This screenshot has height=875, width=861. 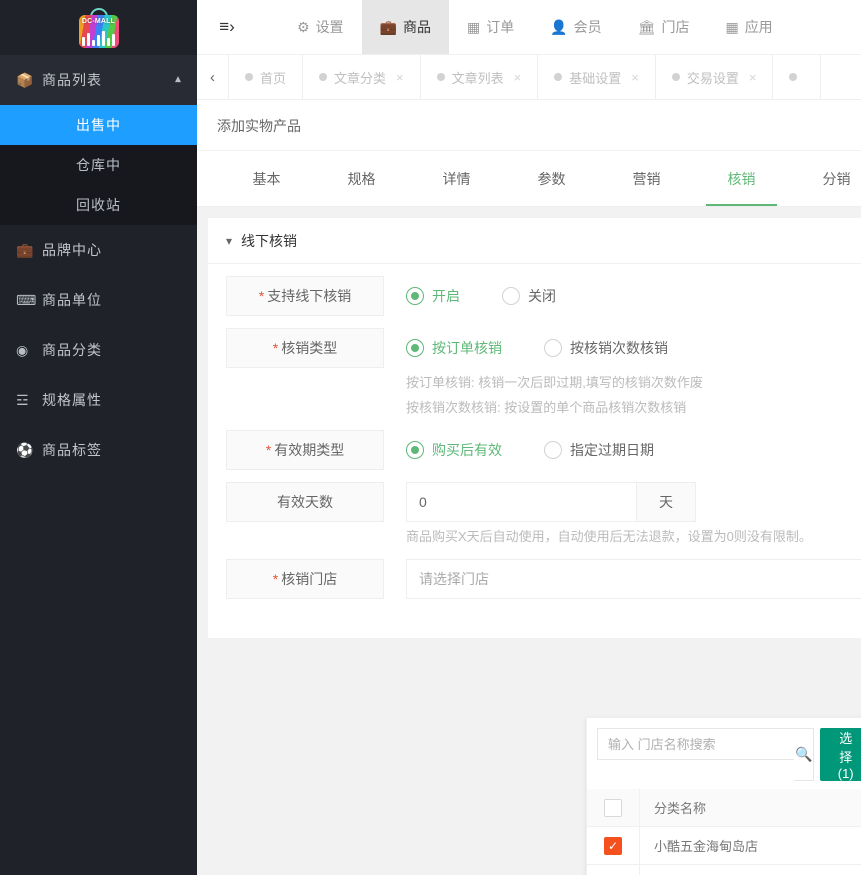 What do you see at coordinates (500, 27) in the screenshot?
I see `topnav-label: 订单` at bounding box center [500, 27].